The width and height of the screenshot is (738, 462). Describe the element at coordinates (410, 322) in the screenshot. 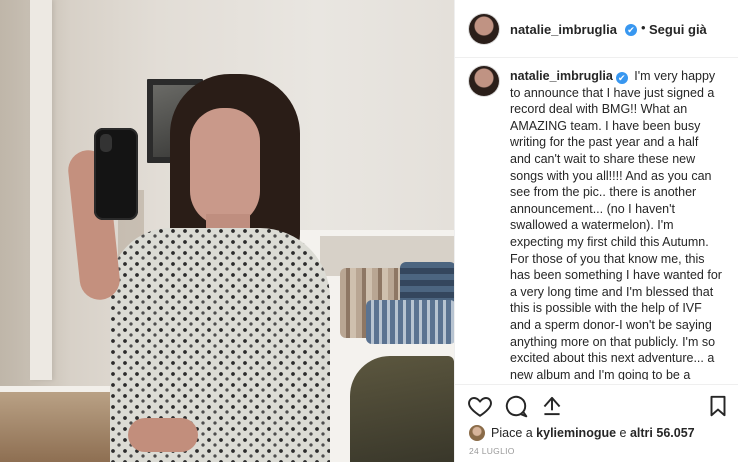

I see `photo-pillow` at that location.